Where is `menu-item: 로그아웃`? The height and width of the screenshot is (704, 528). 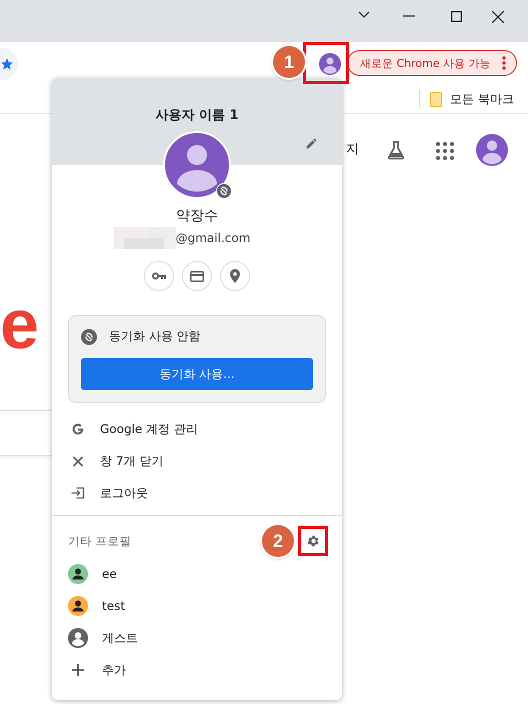 menu-item: 로그아웃 is located at coordinates (197, 493).